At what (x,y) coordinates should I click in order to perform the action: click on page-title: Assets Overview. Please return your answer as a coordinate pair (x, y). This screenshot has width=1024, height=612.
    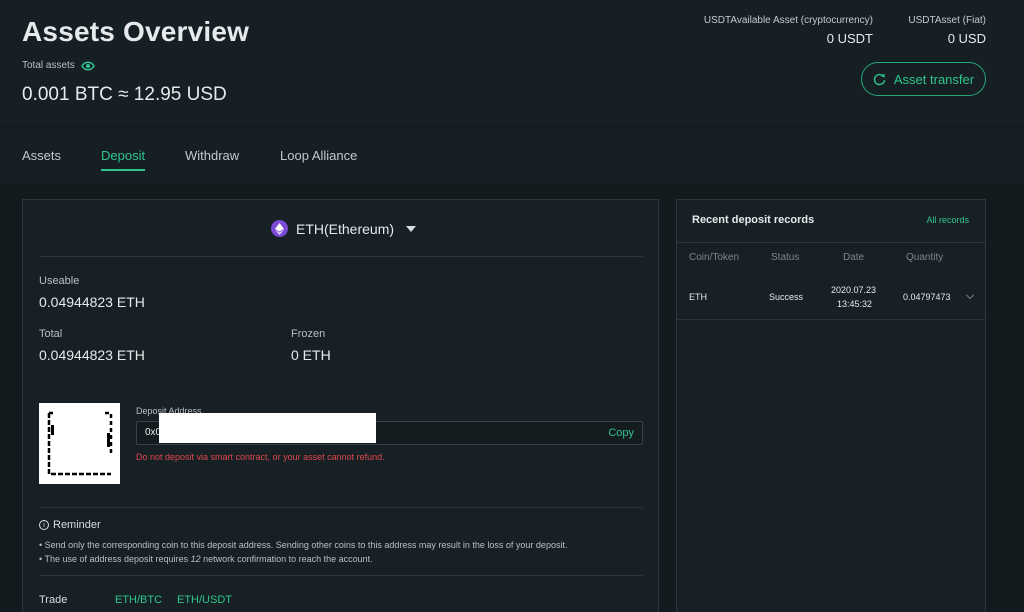
    Looking at the image, I should click on (136, 31).